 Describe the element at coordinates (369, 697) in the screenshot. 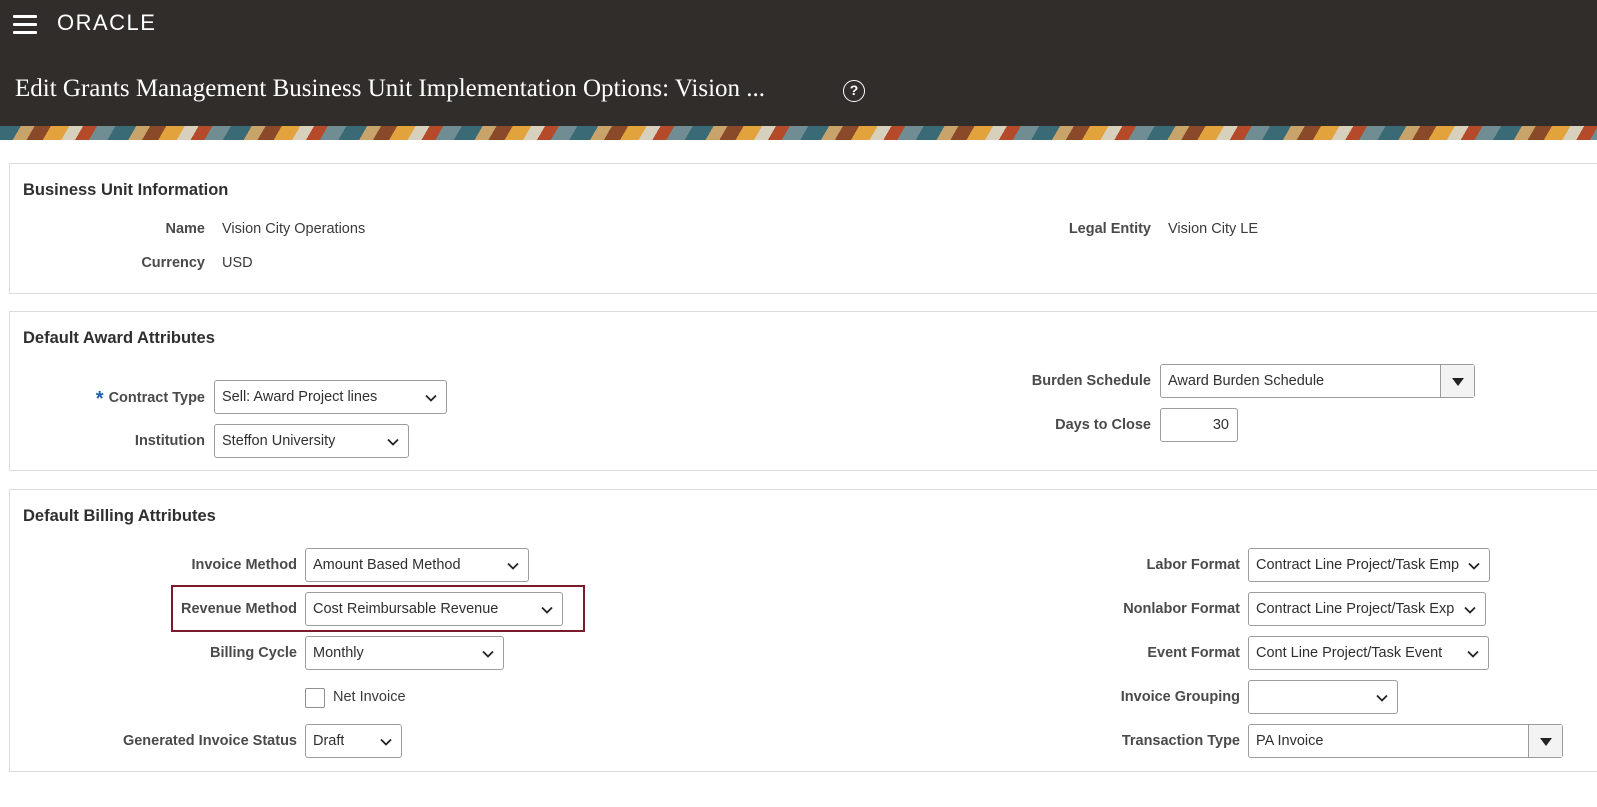

I see `net-invoice-label: Net Invoice` at that location.